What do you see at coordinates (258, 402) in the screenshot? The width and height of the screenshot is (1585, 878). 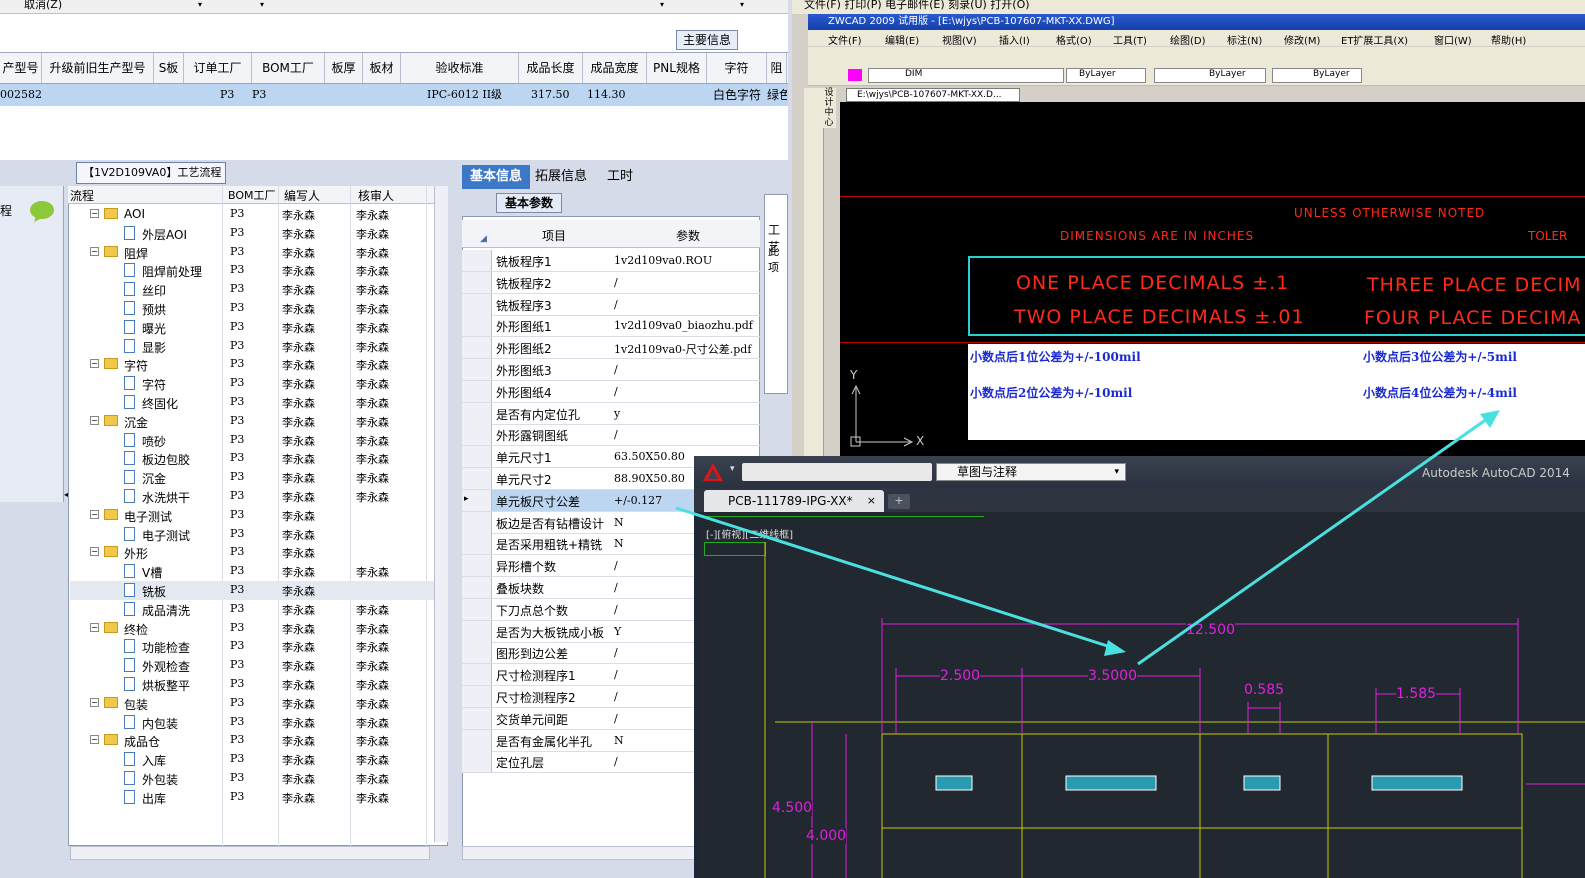 I see `tree-row: 终固化 P3 李永森 李永森` at bounding box center [258, 402].